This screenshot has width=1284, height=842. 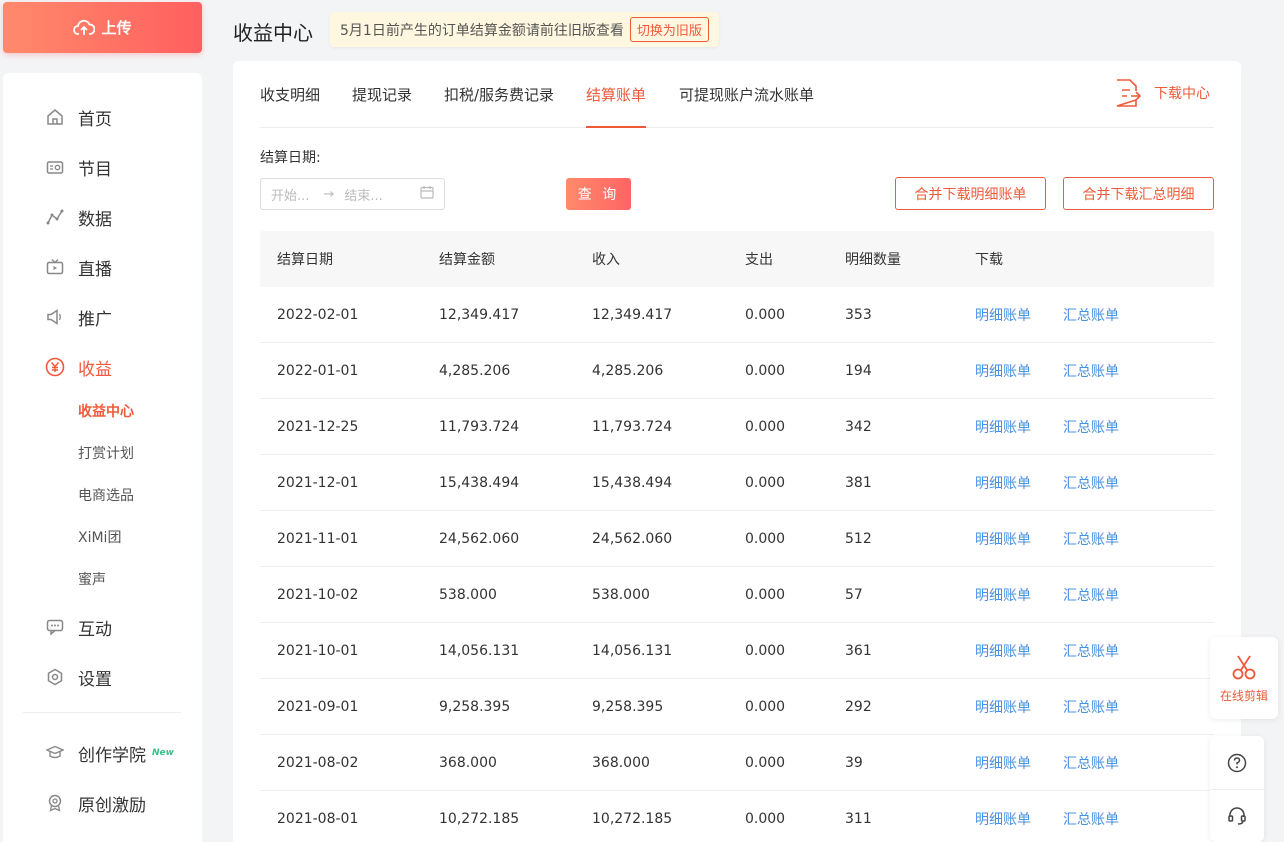 What do you see at coordinates (55, 217) in the screenshot?
I see `chart-icon` at bounding box center [55, 217].